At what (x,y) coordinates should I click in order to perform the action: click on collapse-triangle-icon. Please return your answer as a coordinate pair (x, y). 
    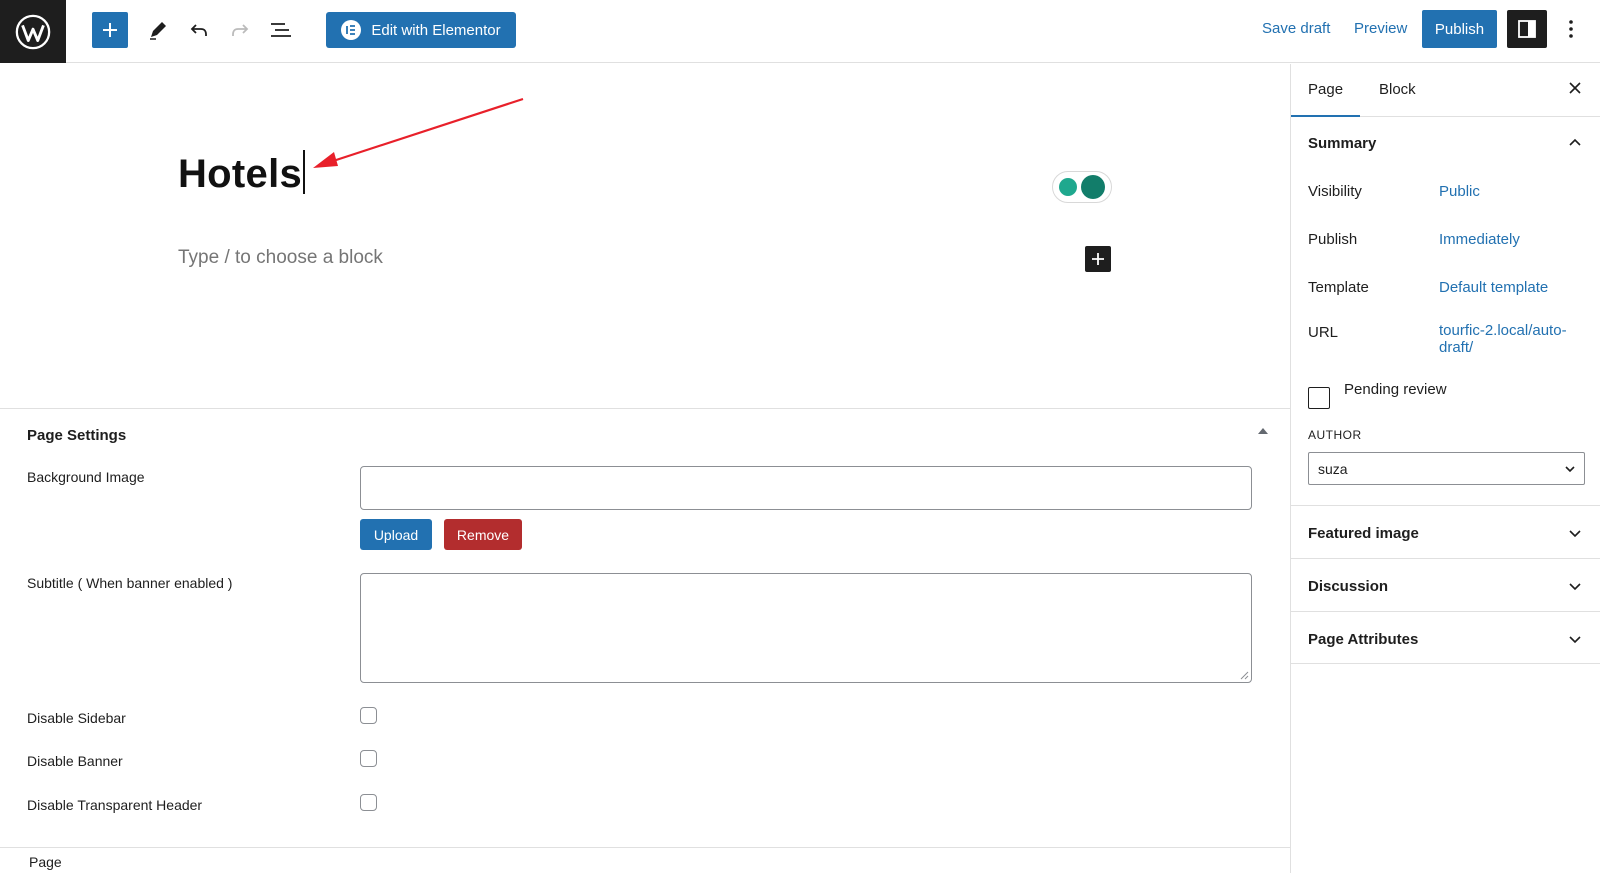
    Looking at the image, I should click on (1263, 431).